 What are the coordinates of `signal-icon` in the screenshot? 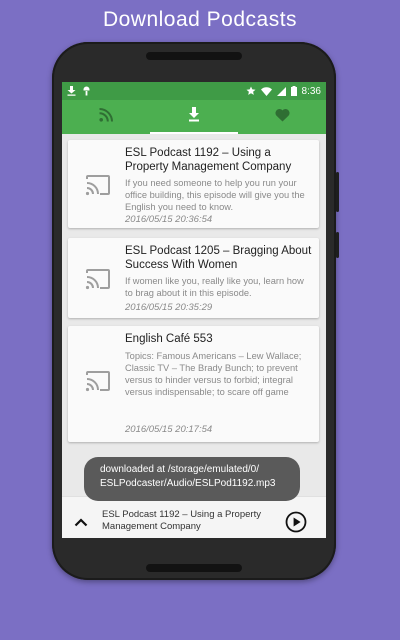 It's located at (281, 91).